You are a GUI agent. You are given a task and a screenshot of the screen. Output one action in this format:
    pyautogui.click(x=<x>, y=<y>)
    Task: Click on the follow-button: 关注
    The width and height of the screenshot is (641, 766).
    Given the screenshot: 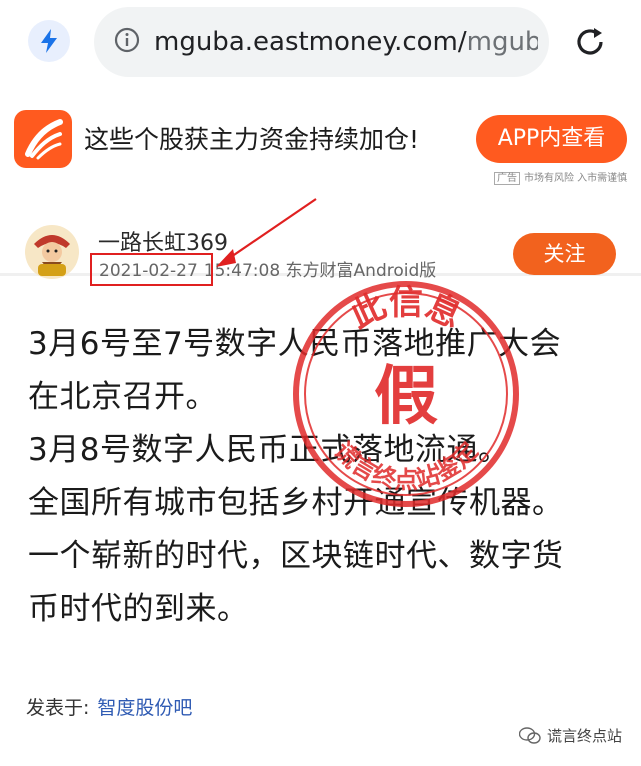 What is the action you would take?
    pyautogui.click(x=564, y=254)
    